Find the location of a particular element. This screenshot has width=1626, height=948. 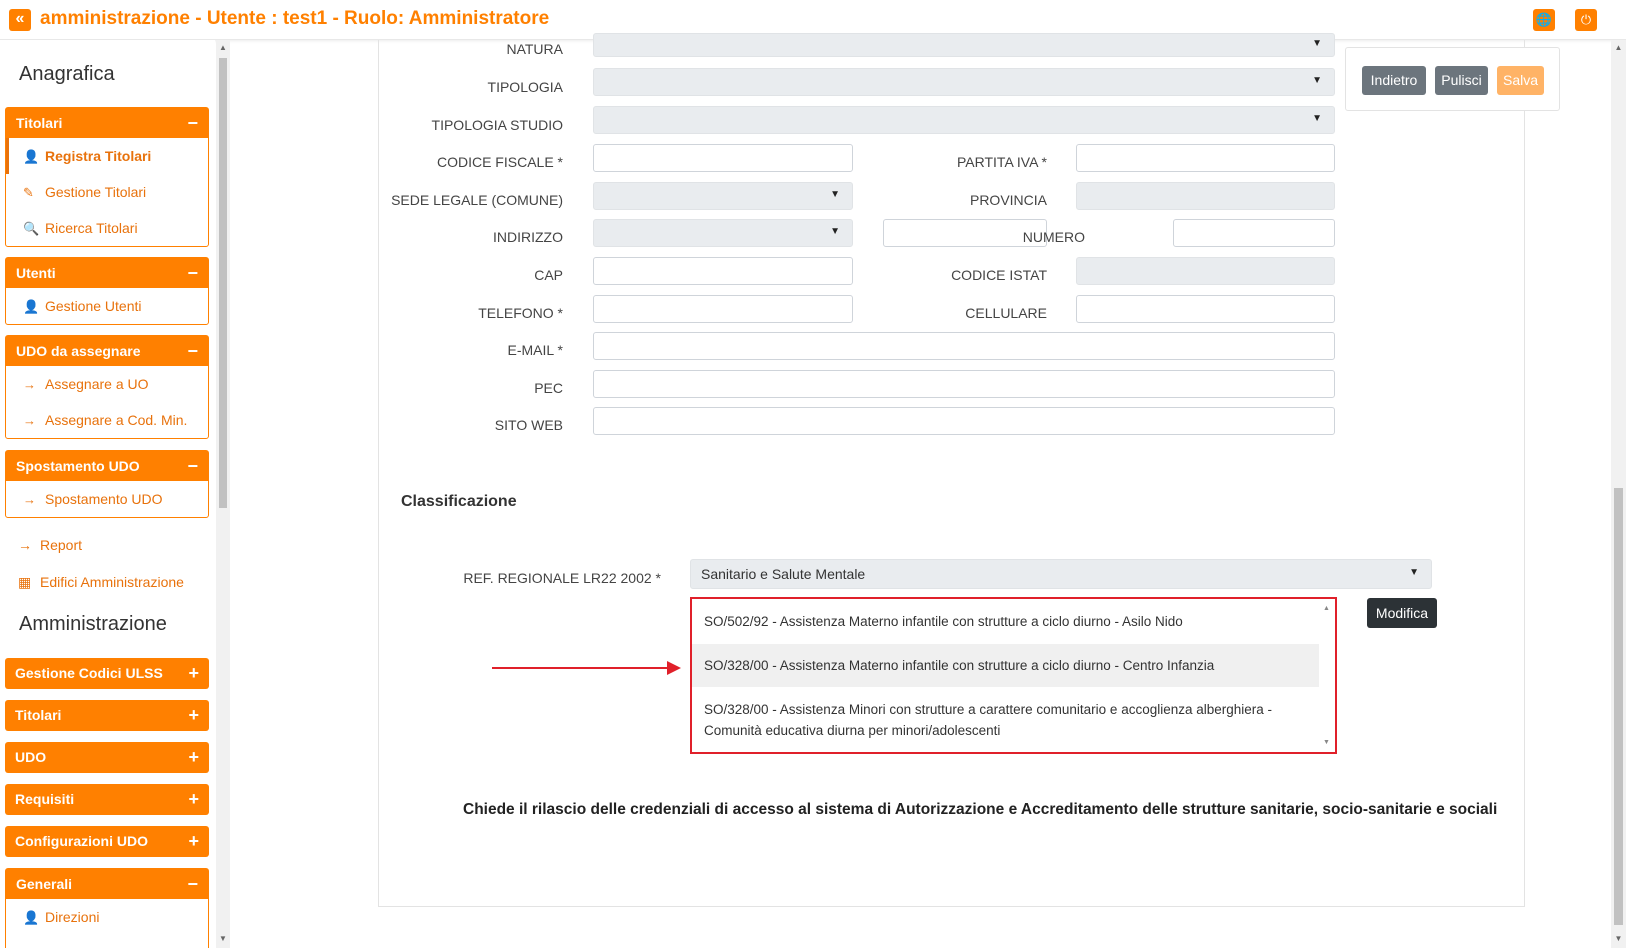

provincia-field is located at coordinates (1205, 196).